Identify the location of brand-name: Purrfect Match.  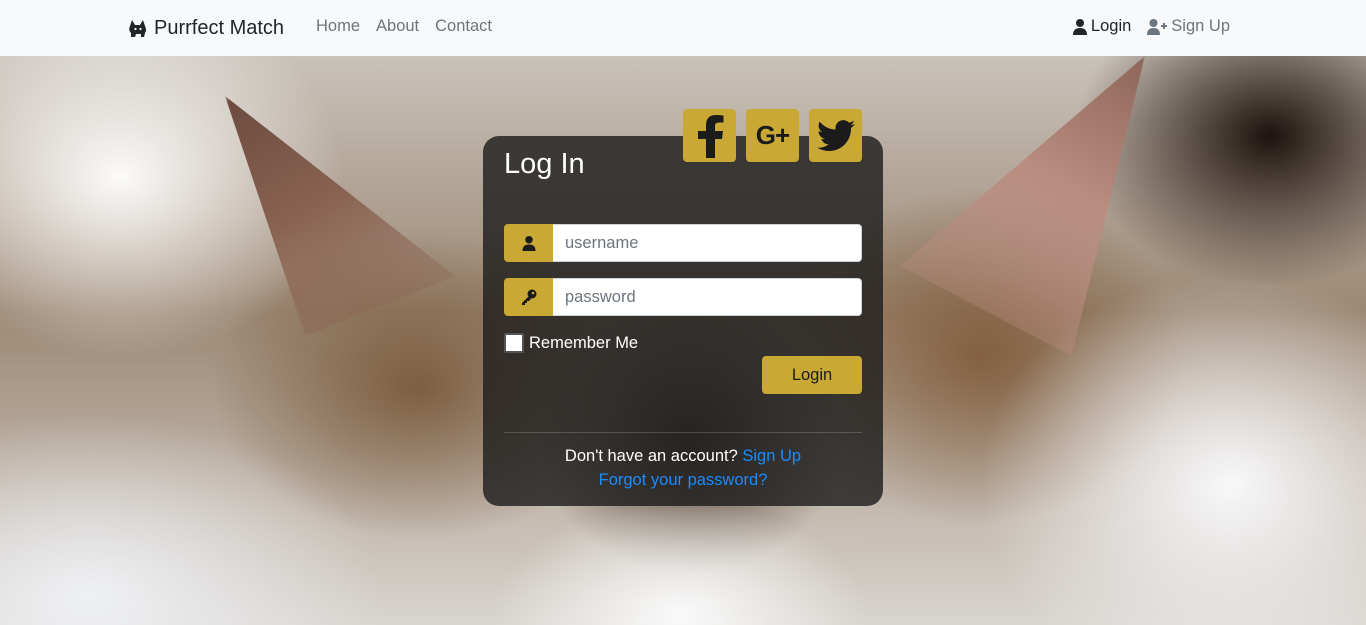
(219, 27).